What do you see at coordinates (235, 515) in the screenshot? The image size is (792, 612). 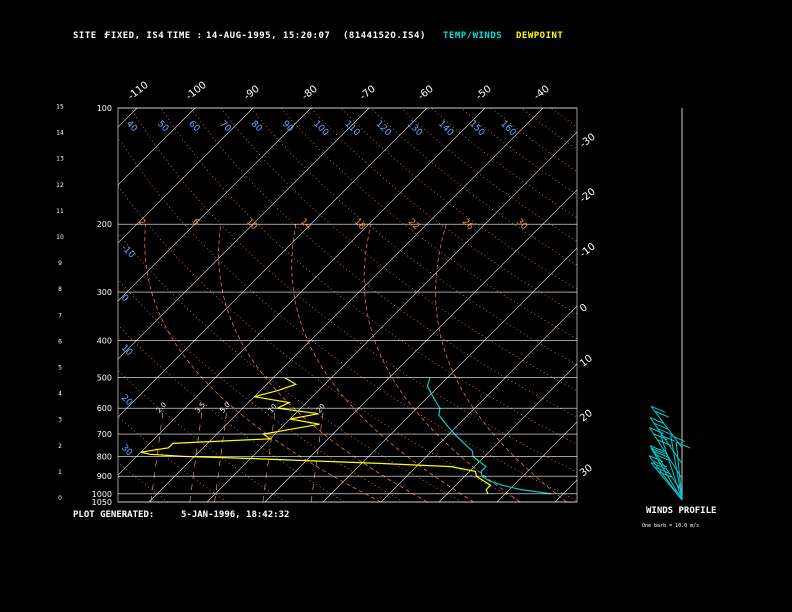 I see `plot-generated-value: 5-JAN-1996, 18:42:32` at bounding box center [235, 515].